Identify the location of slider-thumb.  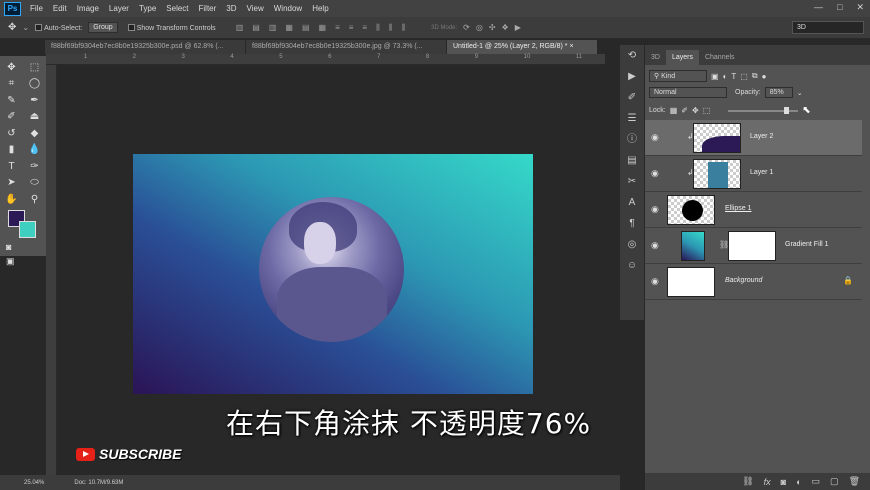
(787, 110).